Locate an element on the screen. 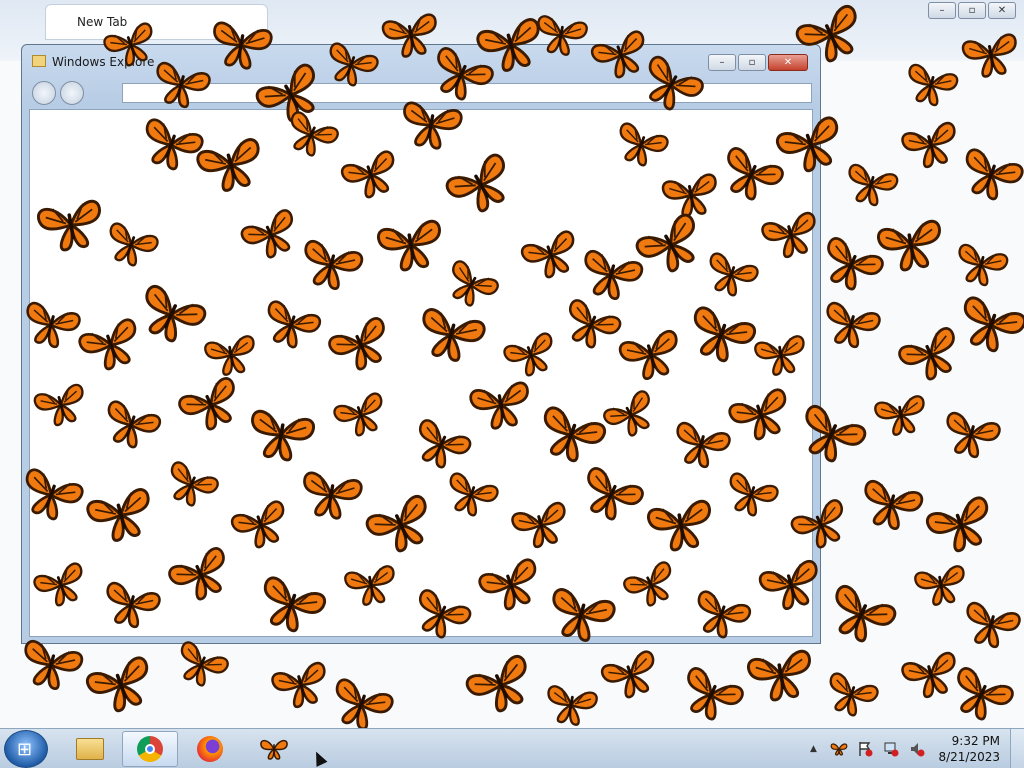 The image size is (1024, 768). address-bar is located at coordinates (467, 93).